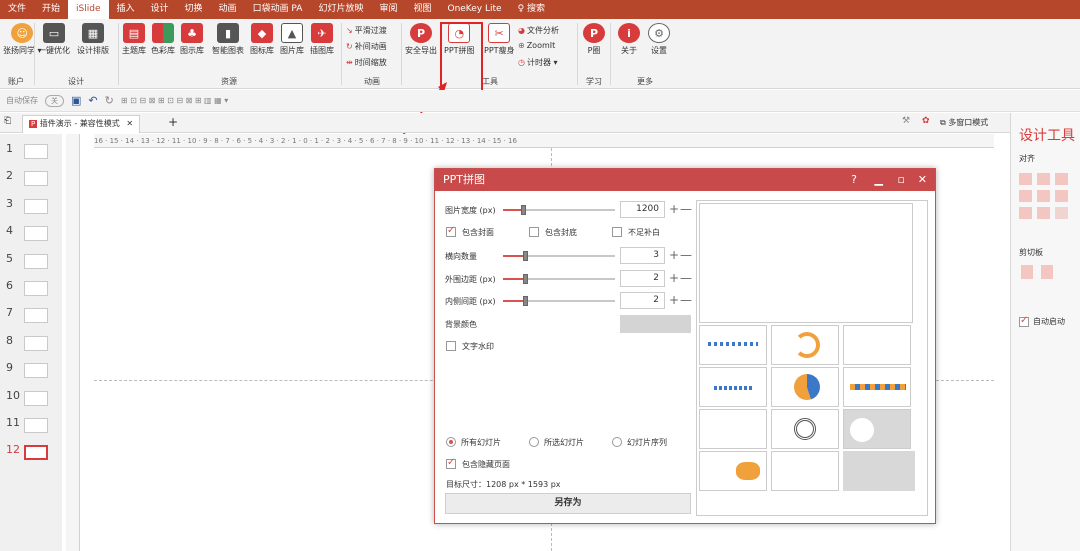 The image size is (1080, 551). What do you see at coordinates (538, 62) in the screenshot?
I see `timer-button: ◷ 计时器 ▾` at bounding box center [538, 62].